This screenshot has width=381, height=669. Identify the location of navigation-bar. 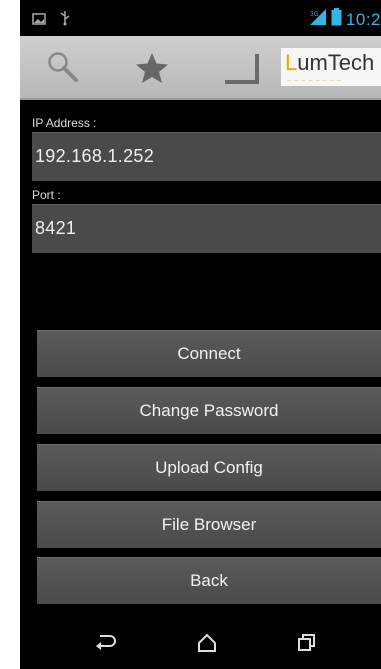
(200, 643).